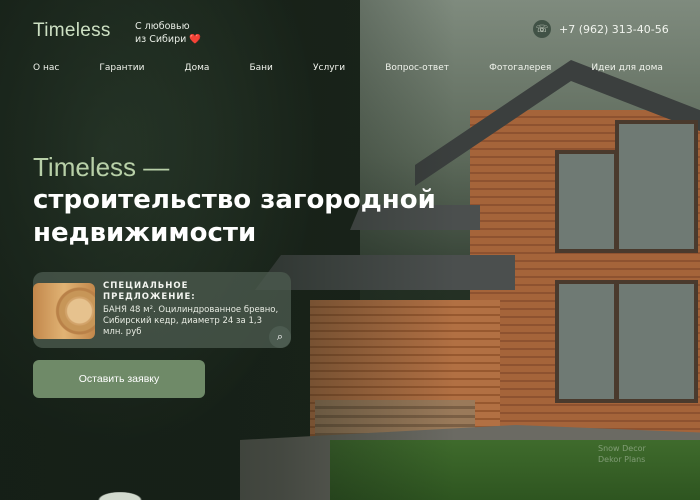  What do you see at coordinates (234, 216) in the screenshot?
I see `hero-title: строительство загородной недвижимости` at bounding box center [234, 216].